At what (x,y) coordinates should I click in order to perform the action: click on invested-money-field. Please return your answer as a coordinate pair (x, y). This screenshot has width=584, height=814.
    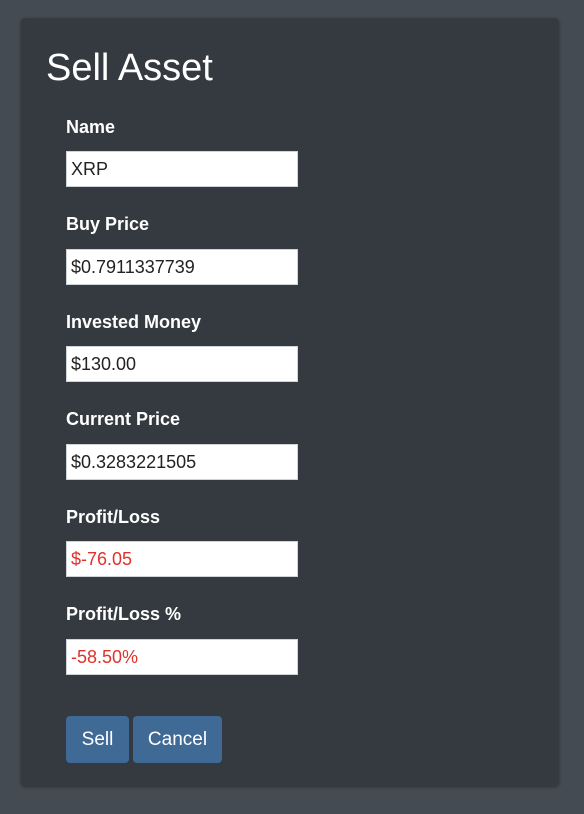
    Looking at the image, I should click on (182, 364).